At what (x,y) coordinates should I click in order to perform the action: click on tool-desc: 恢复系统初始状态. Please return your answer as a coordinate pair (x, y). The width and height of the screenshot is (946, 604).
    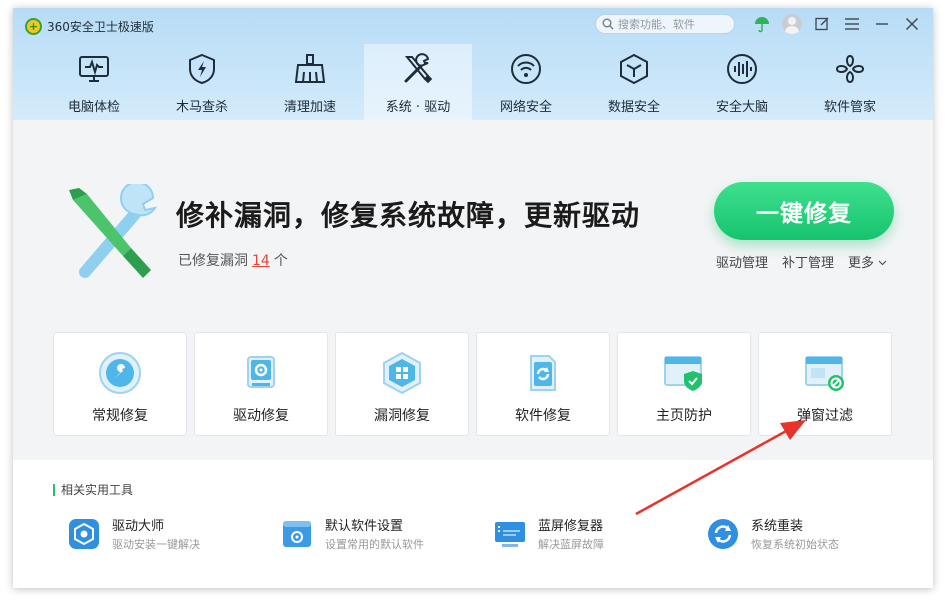
    Looking at the image, I should click on (795, 544).